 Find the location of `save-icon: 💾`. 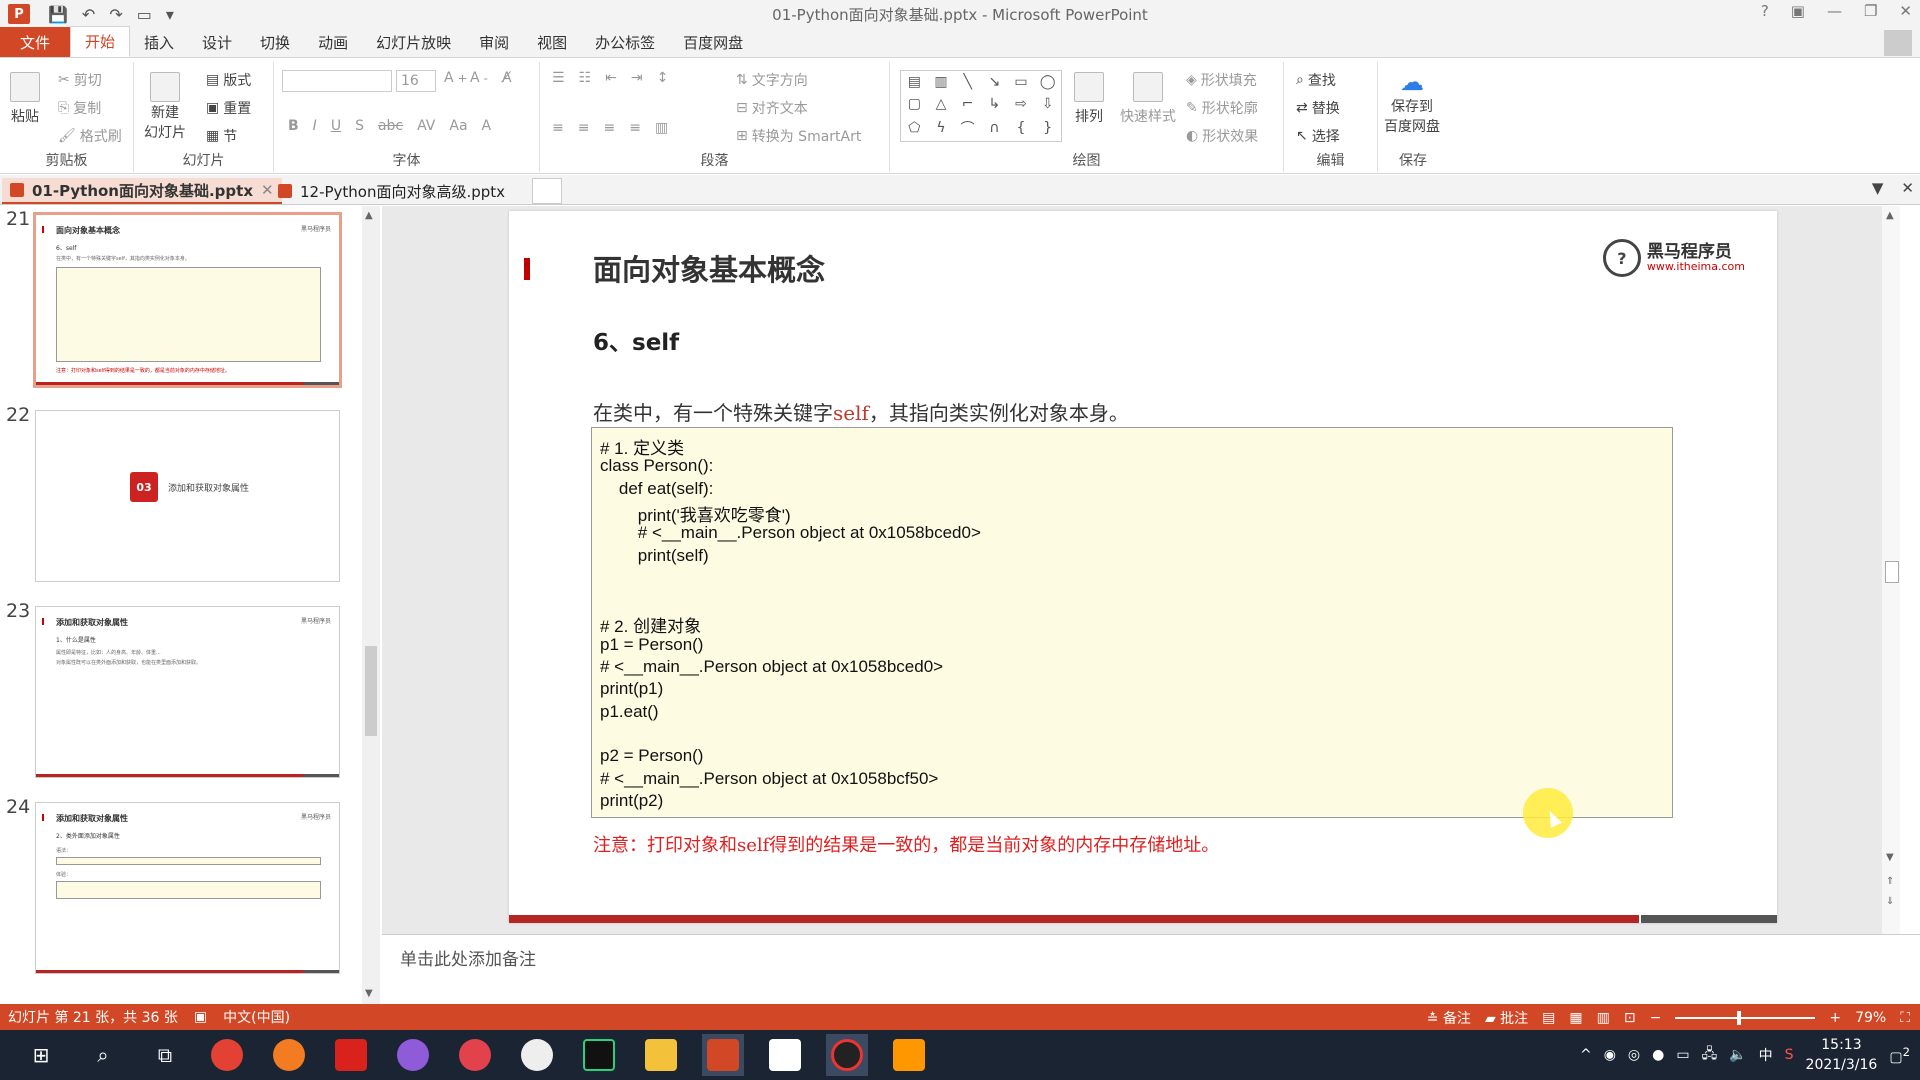

save-icon: 💾 is located at coordinates (58, 14).